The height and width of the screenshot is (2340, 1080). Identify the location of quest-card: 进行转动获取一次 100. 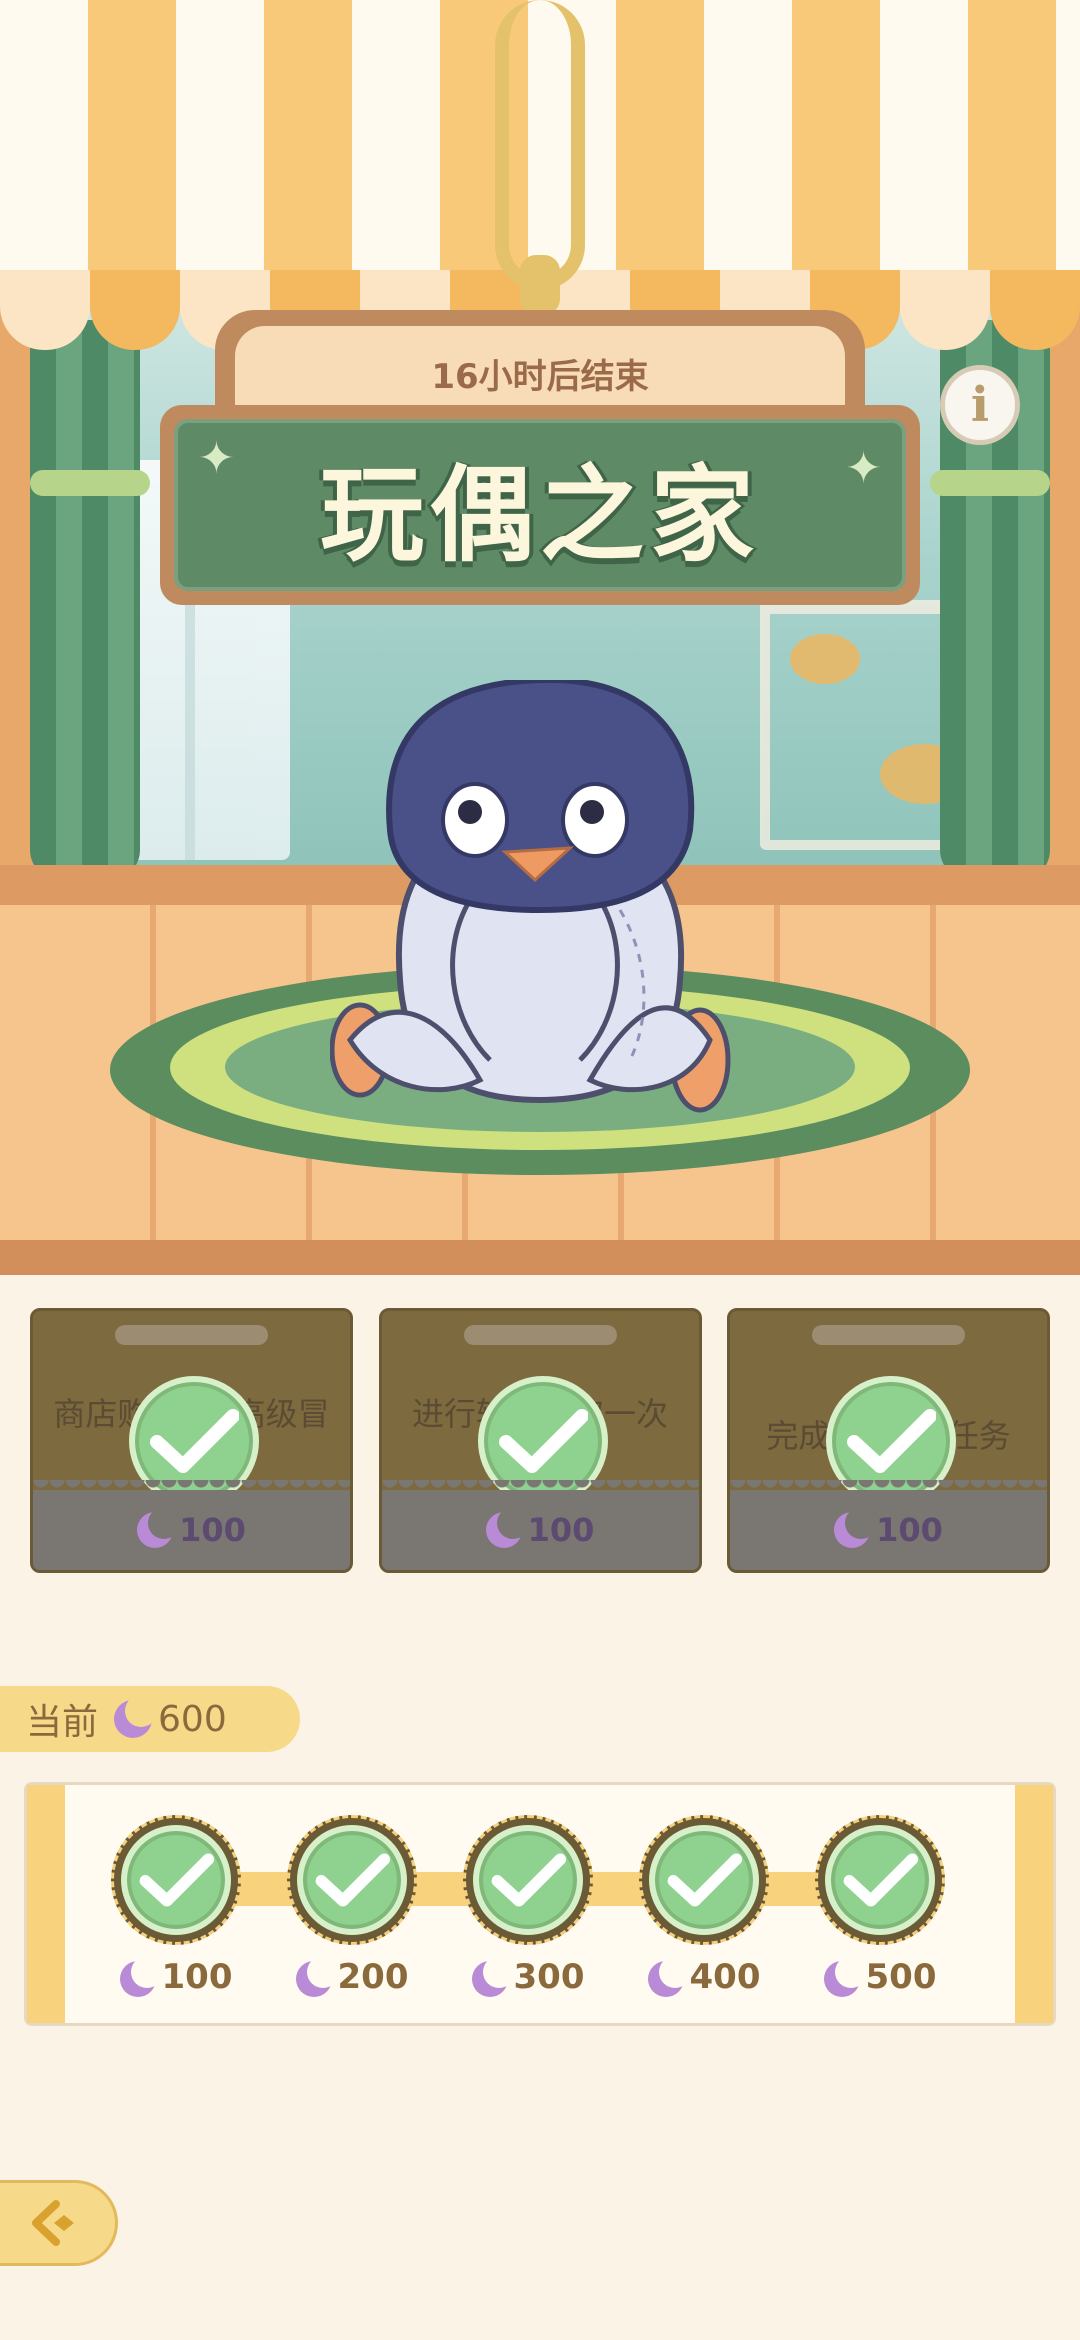
(540, 1440).